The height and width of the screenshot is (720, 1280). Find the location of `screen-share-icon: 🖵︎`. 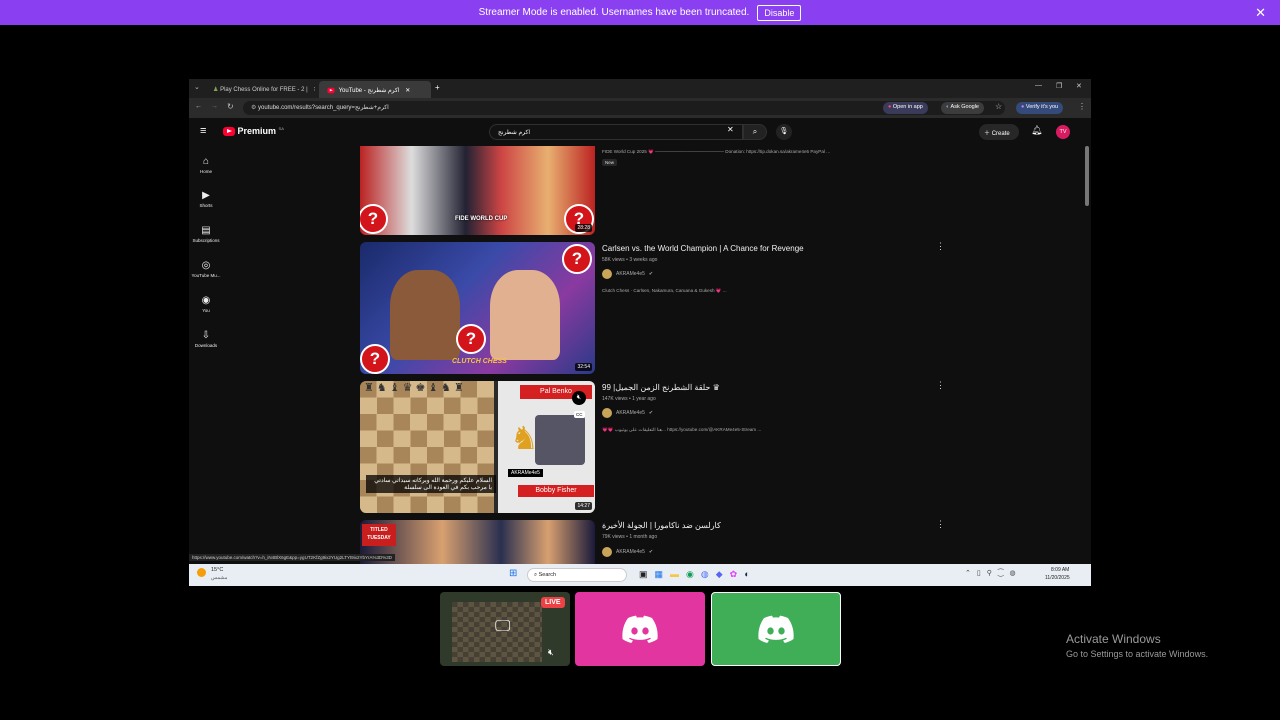

screen-share-icon: 🖵︎ is located at coordinates (503, 626).